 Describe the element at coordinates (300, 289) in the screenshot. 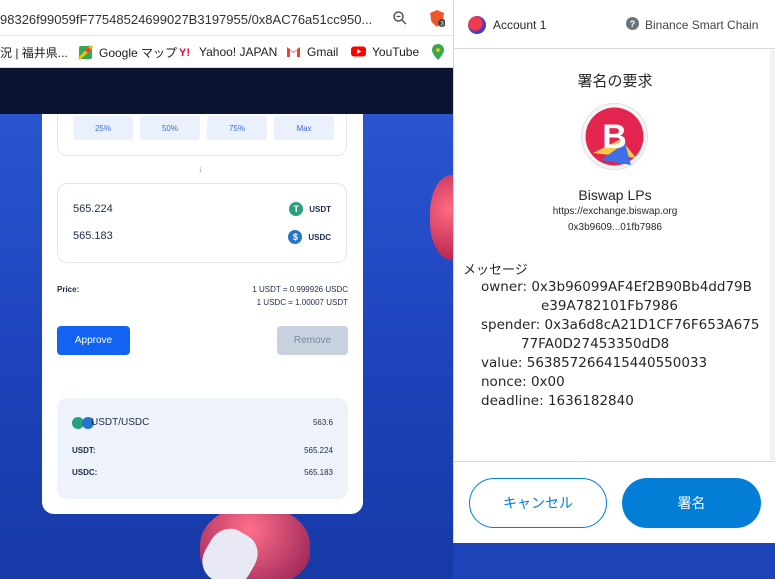

I see `price-line-1: 1 USDT = 0.999926 USDC` at that location.